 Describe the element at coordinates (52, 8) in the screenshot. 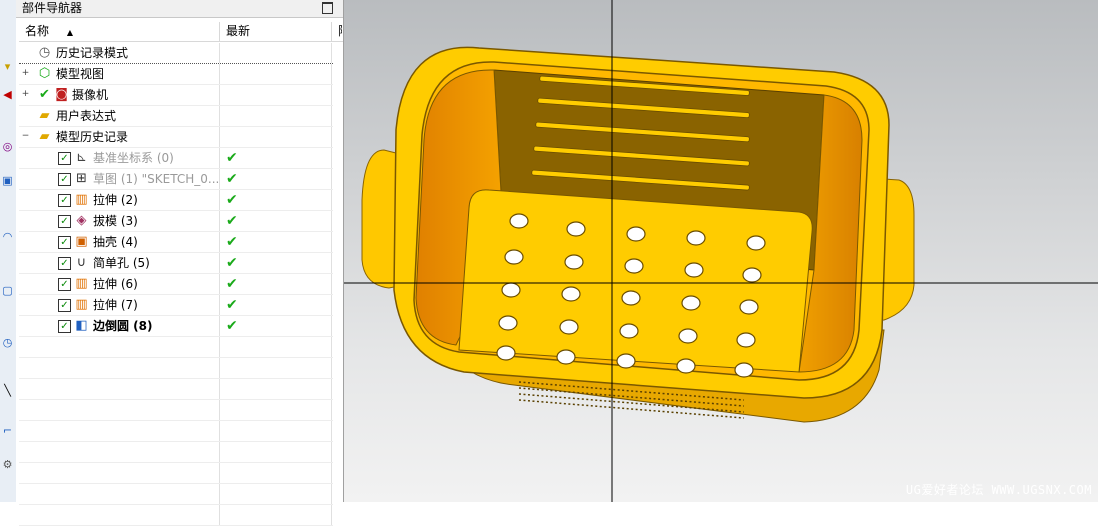

I see `panel-title: 部件导航器` at that location.